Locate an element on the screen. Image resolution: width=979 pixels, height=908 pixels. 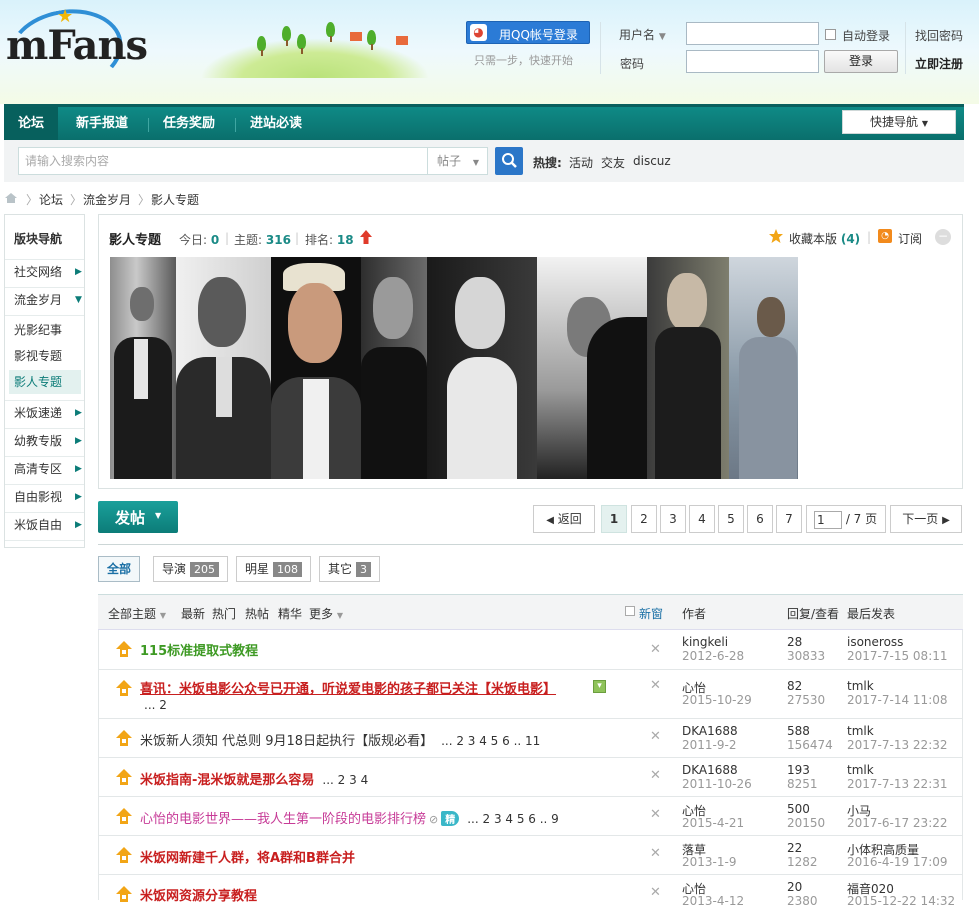
sidebar-item: 米饭自由 ▶ is located at coordinates (52, 525).